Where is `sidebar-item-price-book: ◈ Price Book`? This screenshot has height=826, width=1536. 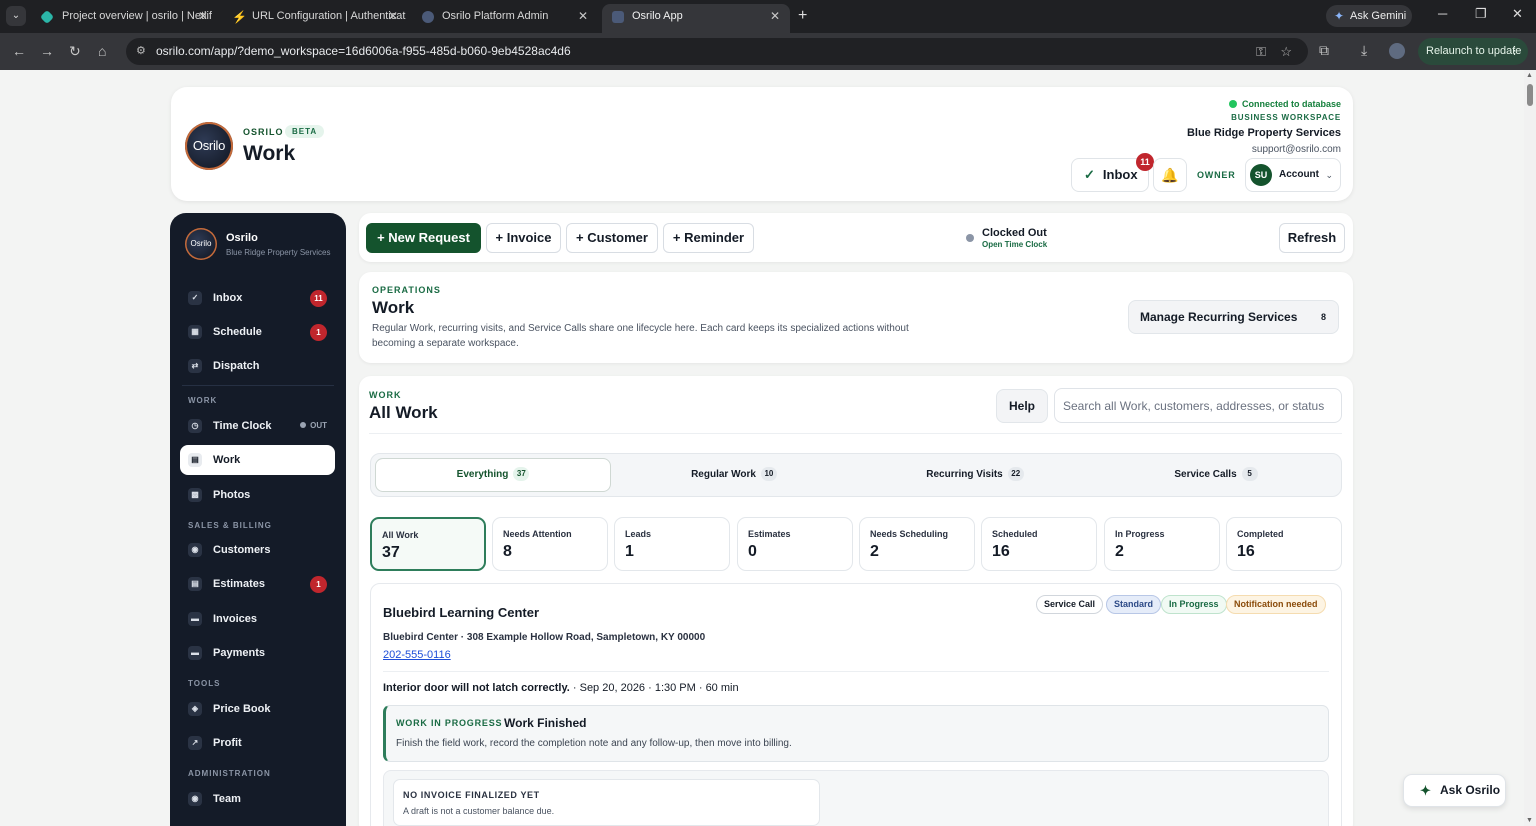
sidebar-item-price-book: ◈ Price Book is located at coordinates (257, 709).